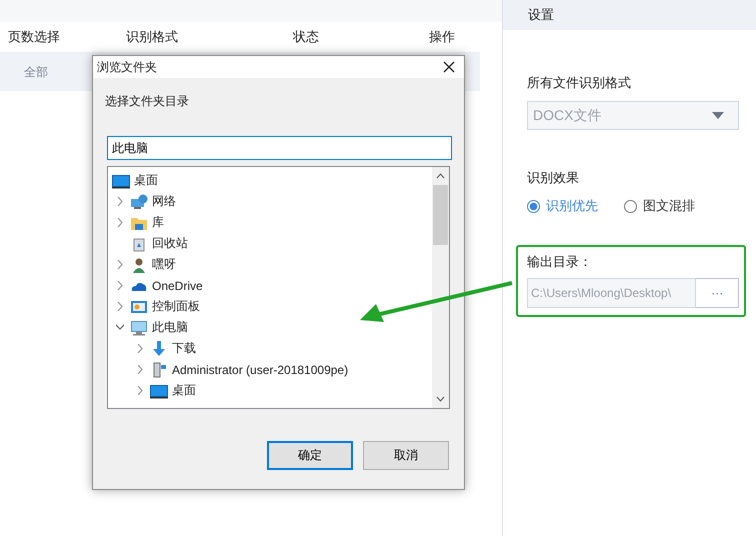  I want to click on folder-tree-item: 此电脑, so click(170, 327).